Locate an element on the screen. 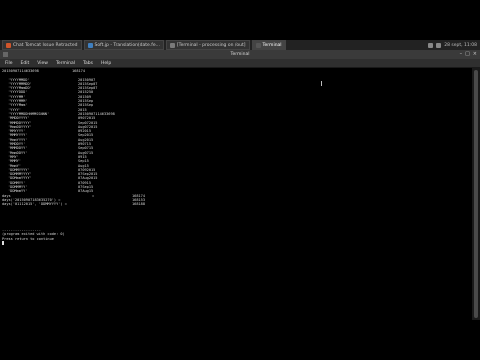  letterbox-bottom is located at coordinates (240, 340).